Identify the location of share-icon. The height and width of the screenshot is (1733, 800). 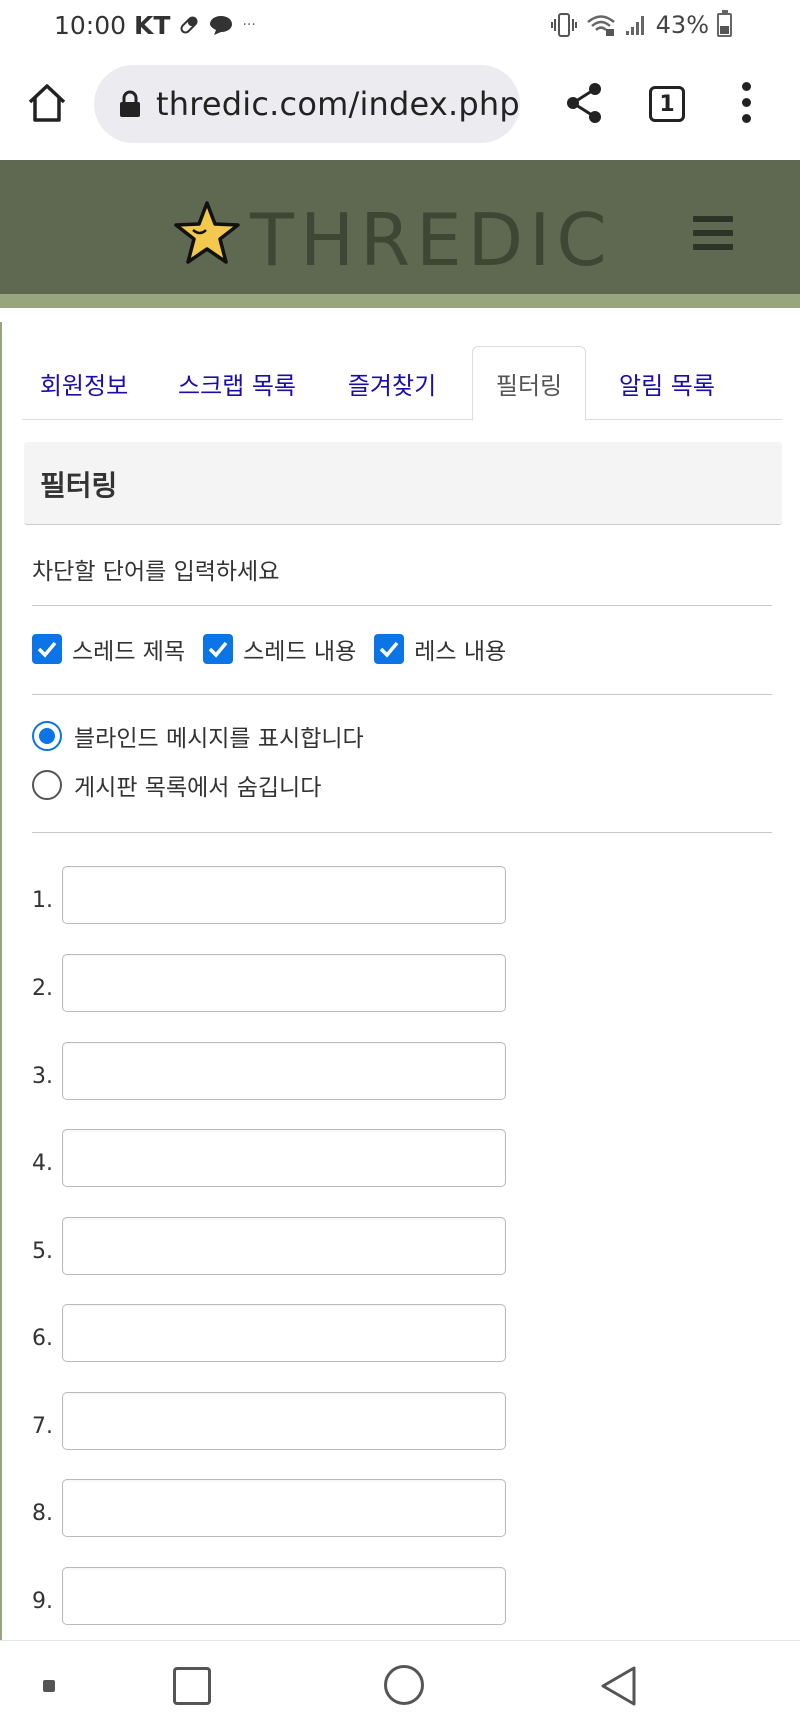
(584, 103).